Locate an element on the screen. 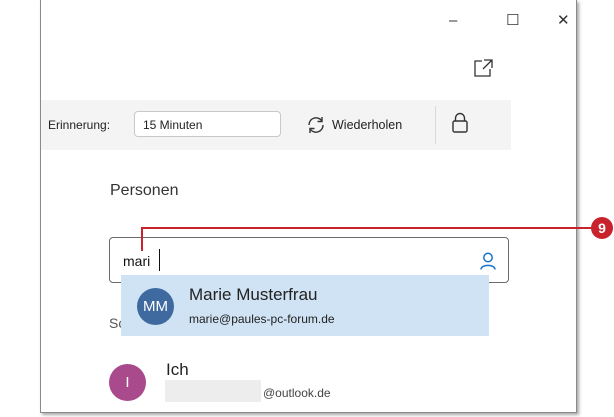 The image size is (614, 417). callout-line-horizontal is located at coordinates (367, 228).